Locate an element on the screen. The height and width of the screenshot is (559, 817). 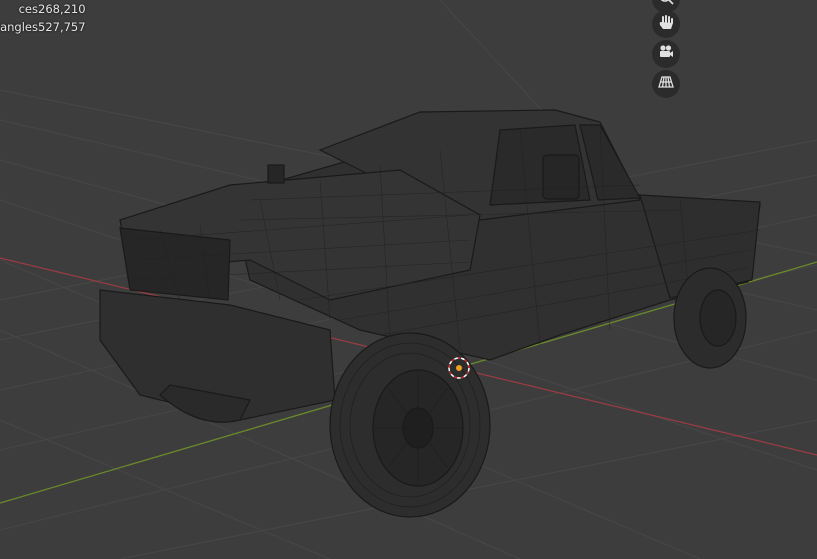
statistics-overlay: ces 268,210 angles 527,757 is located at coordinates (49, 18).